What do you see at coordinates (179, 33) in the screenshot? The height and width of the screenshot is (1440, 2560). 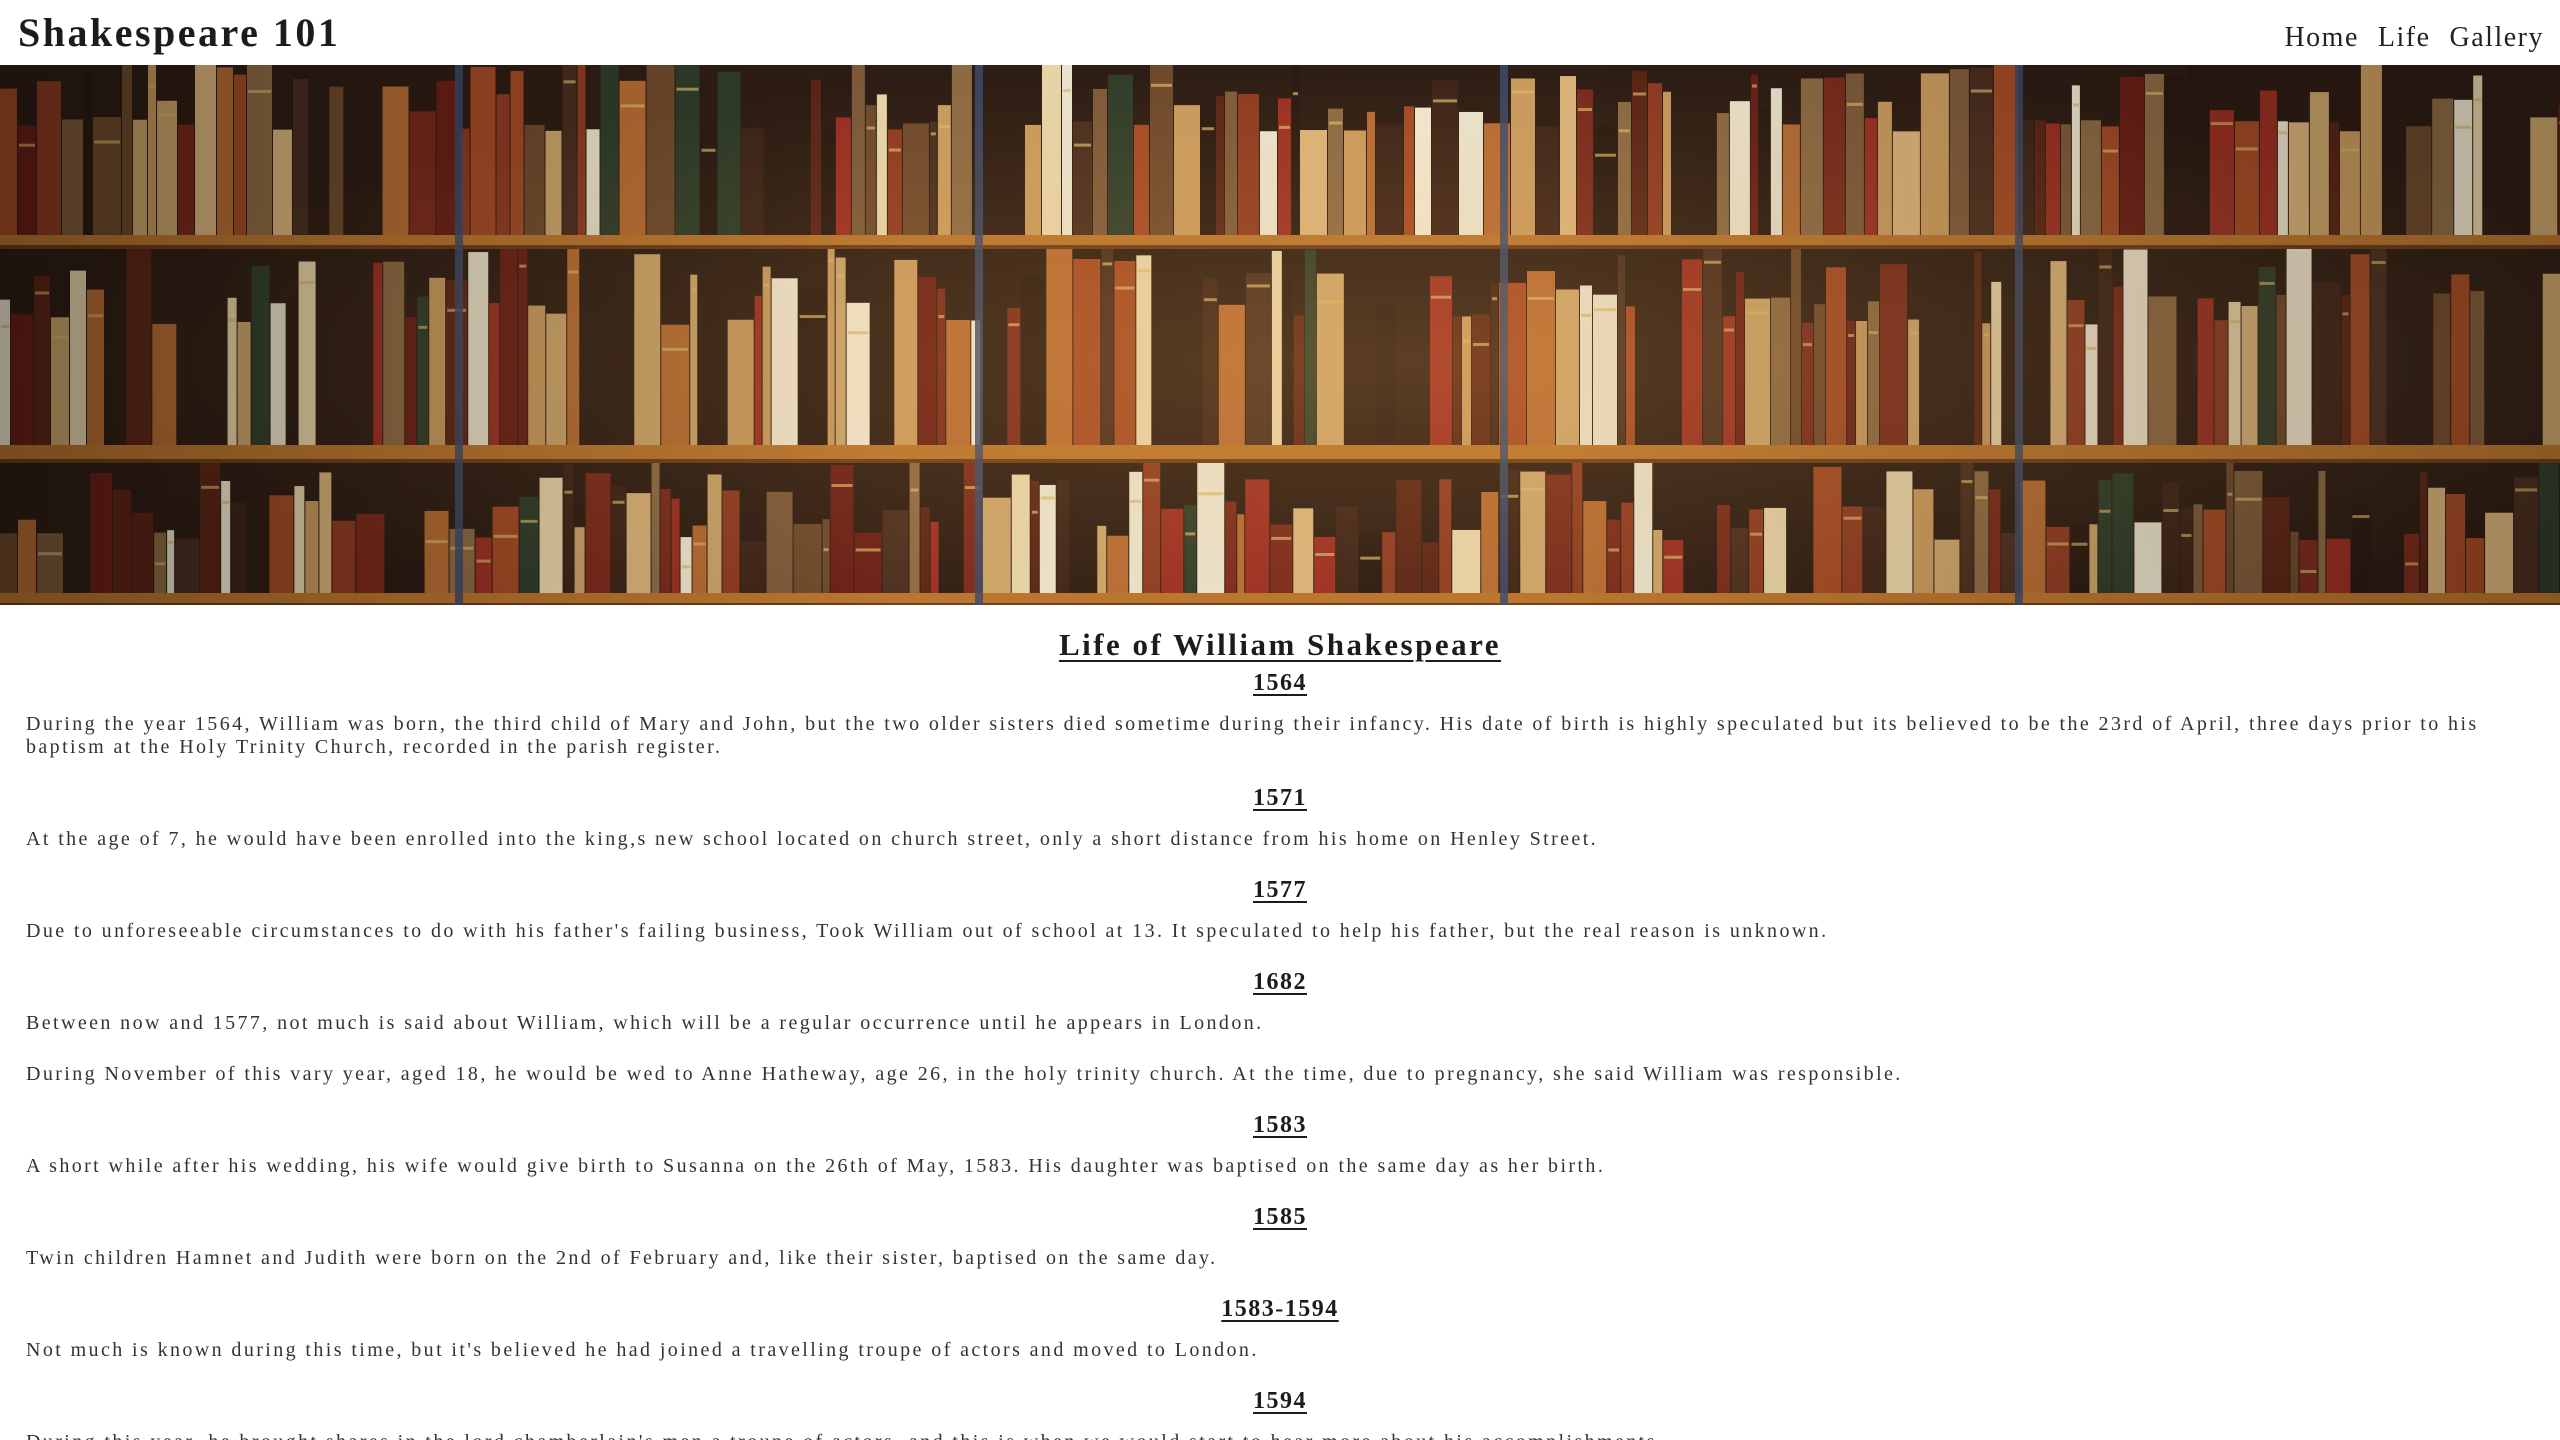 I see `site-title: Shakespeare 101` at bounding box center [179, 33].